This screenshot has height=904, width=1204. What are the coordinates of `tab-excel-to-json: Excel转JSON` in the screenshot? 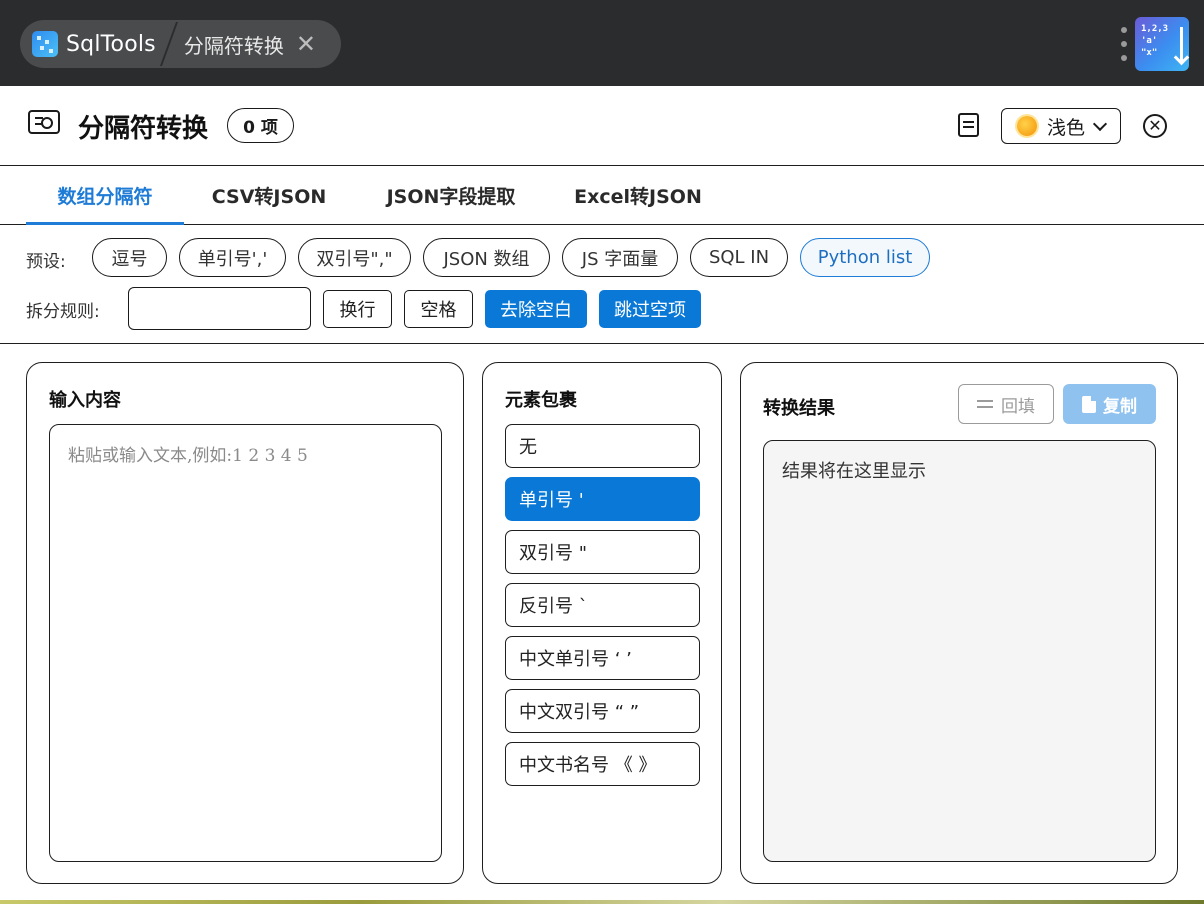 It's located at (638, 195).